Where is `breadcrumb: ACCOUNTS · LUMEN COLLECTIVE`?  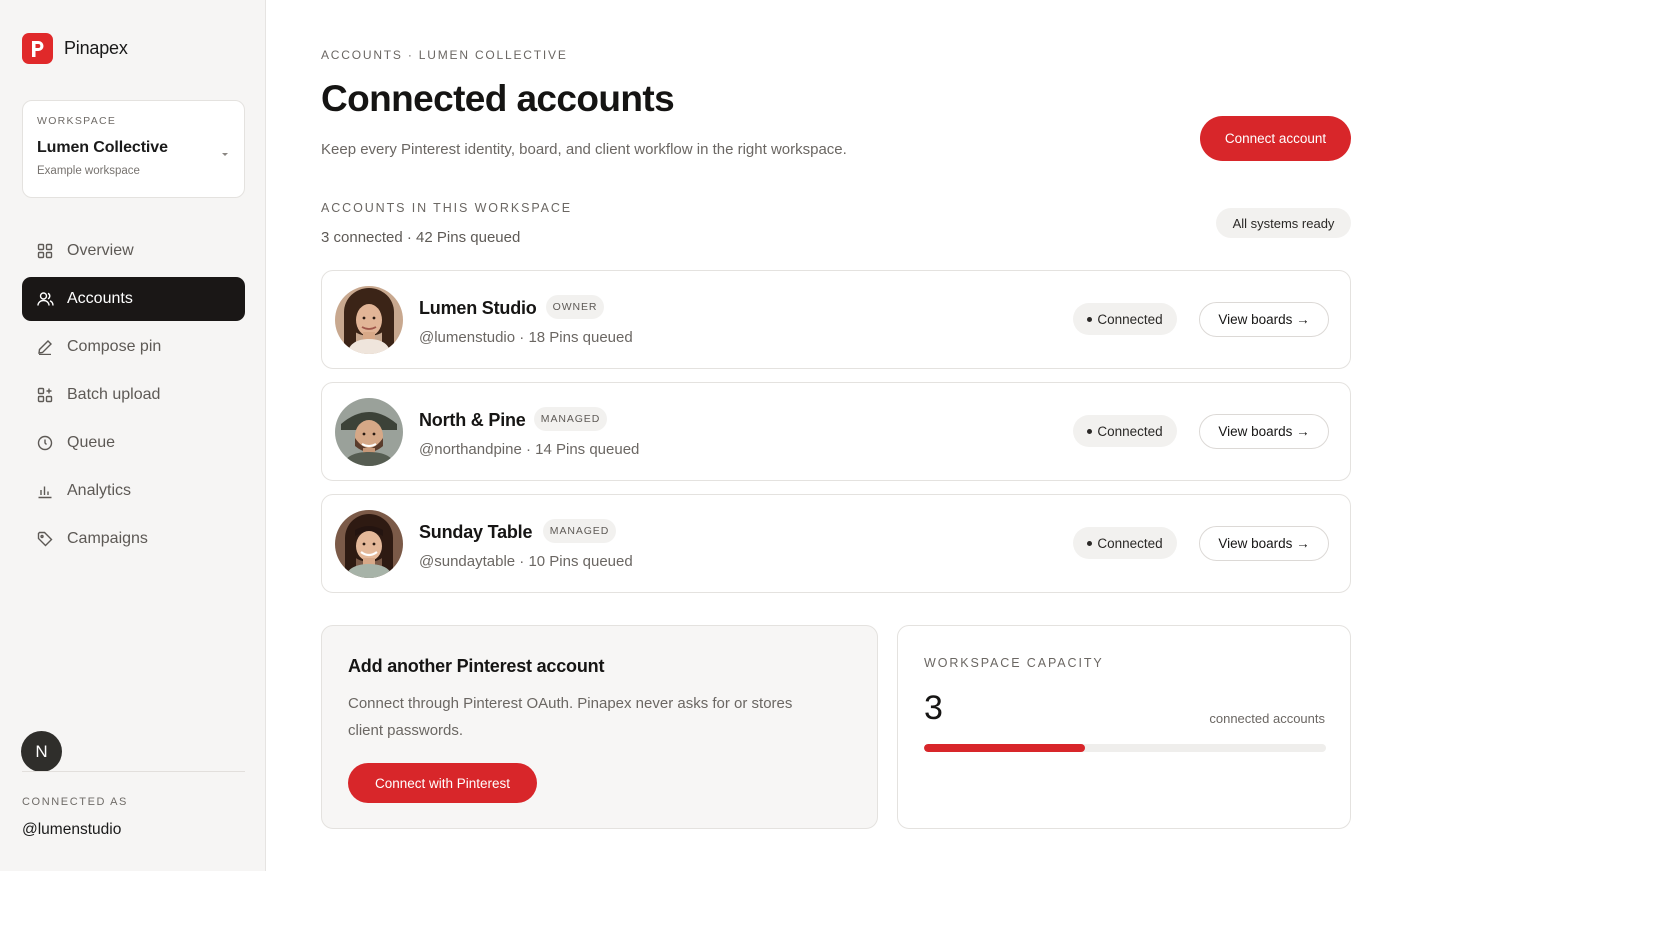 breadcrumb: ACCOUNTS · LUMEN COLLECTIVE is located at coordinates (444, 55).